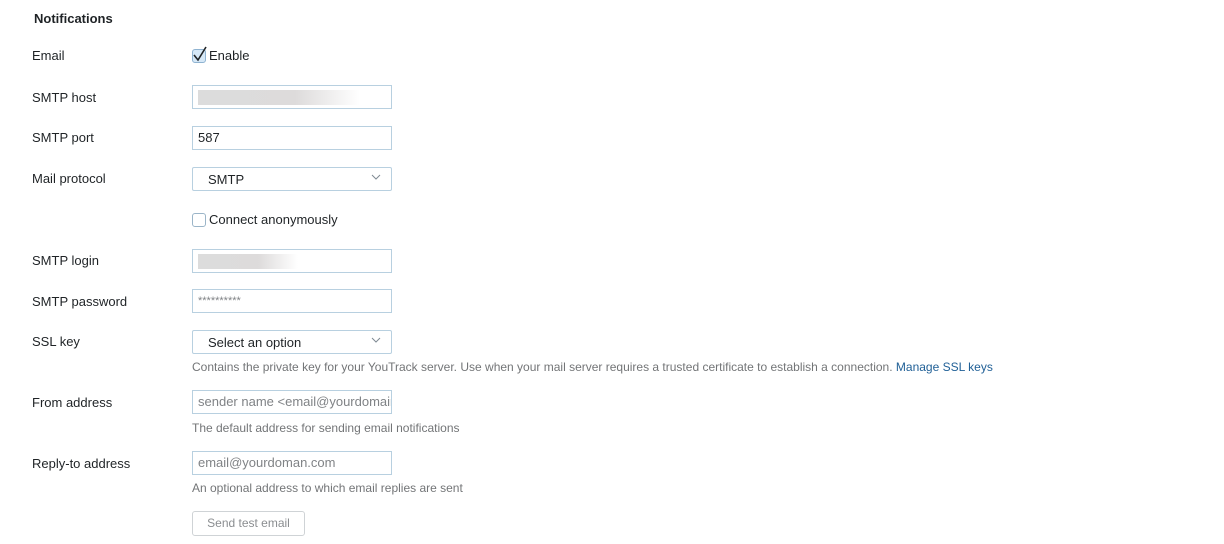 The image size is (1224, 544). I want to click on mail-protocol-select: SMTP, so click(292, 179).